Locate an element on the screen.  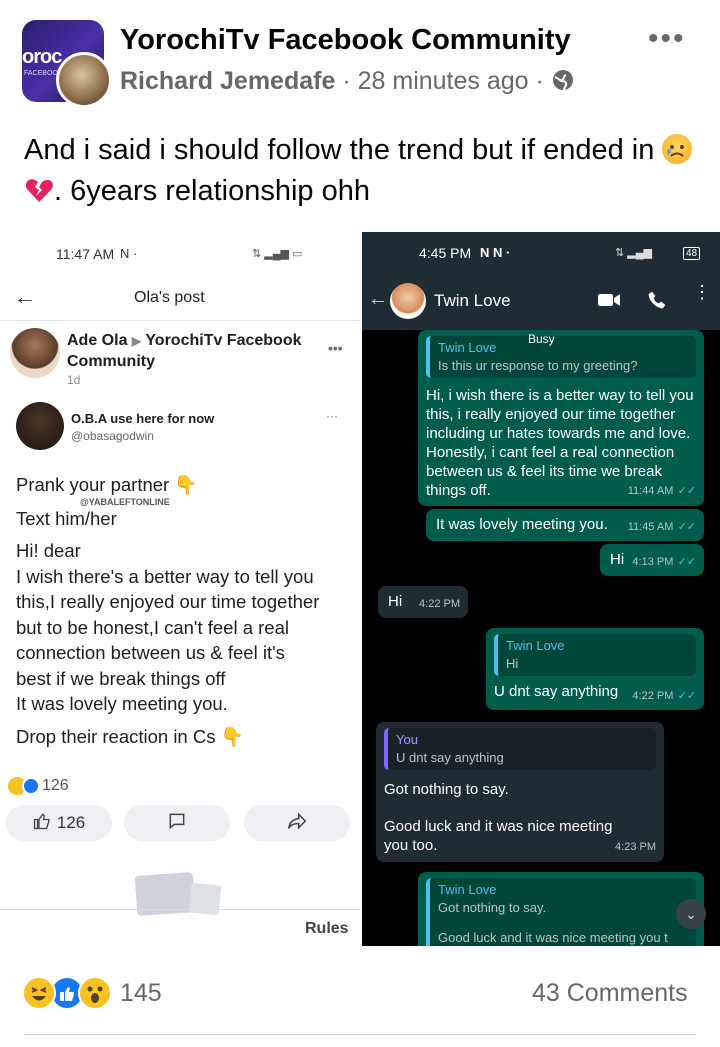
ls-line: connection between us & feel it's is located at coordinates (150, 652).